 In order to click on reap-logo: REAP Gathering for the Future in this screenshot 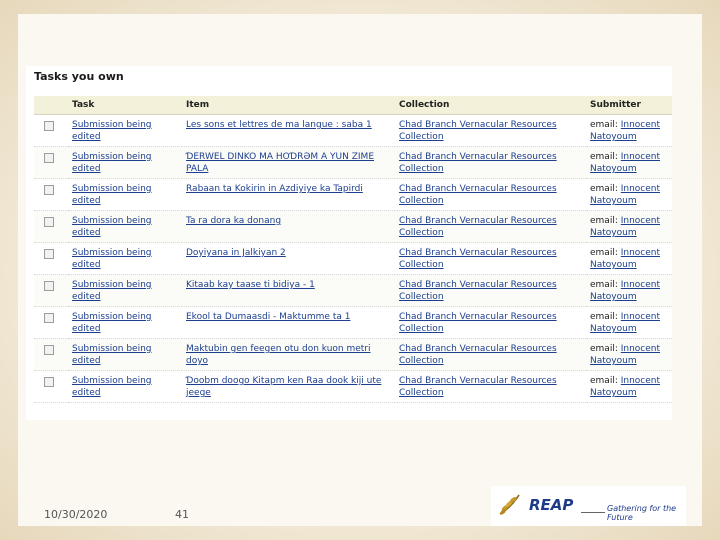, I will do `click(588, 506)`.